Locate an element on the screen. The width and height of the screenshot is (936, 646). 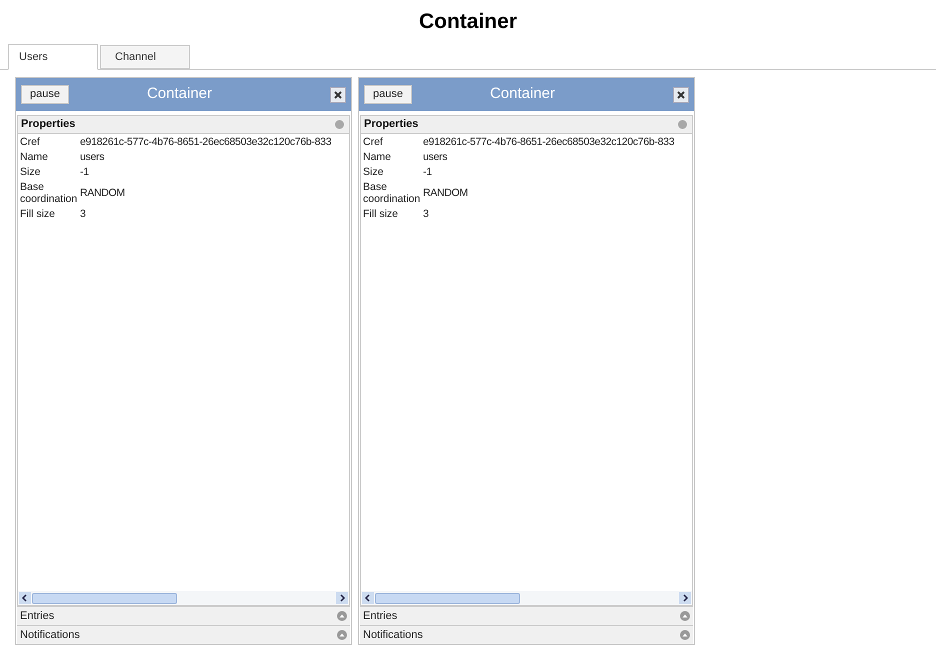
page-title: Container is located at coordinates (467, 22).